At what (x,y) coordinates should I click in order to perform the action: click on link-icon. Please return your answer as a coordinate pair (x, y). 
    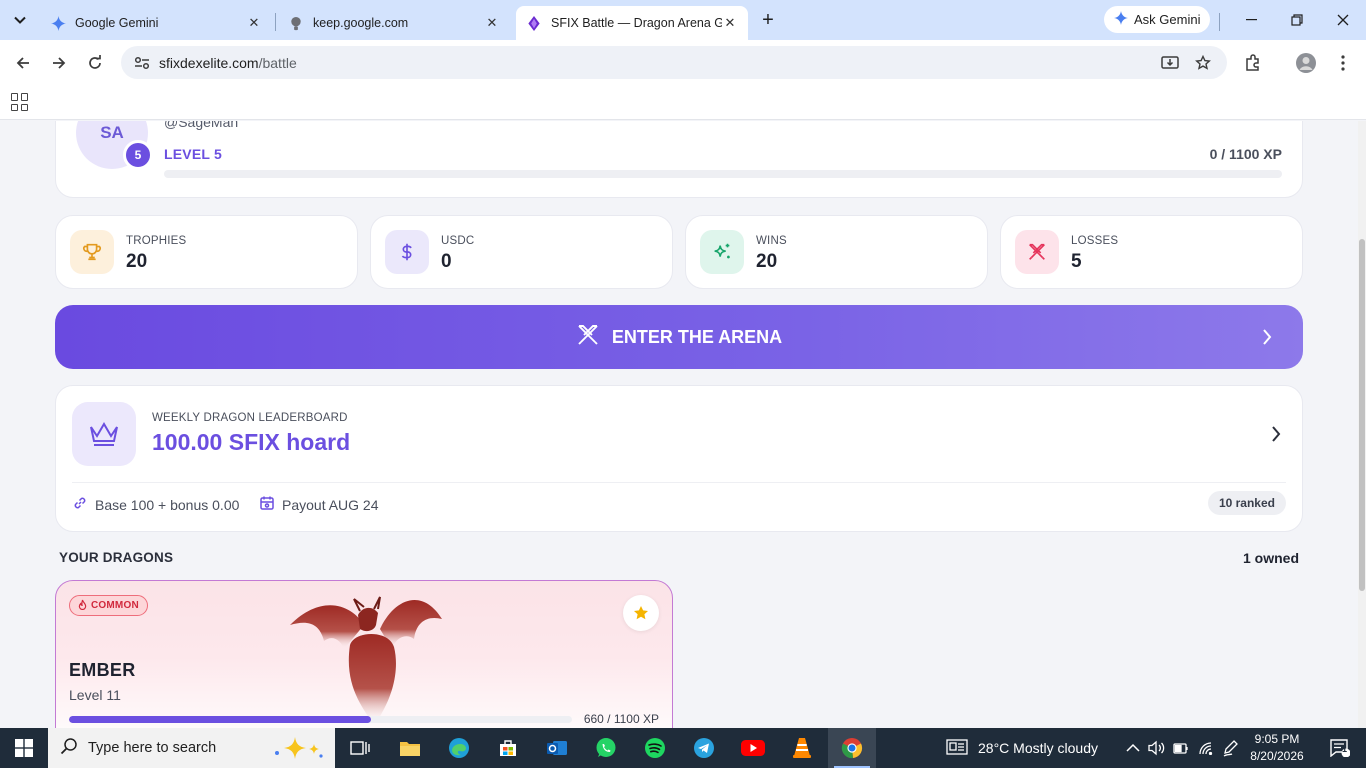
    Looking at the image, I should click on (80, 504).